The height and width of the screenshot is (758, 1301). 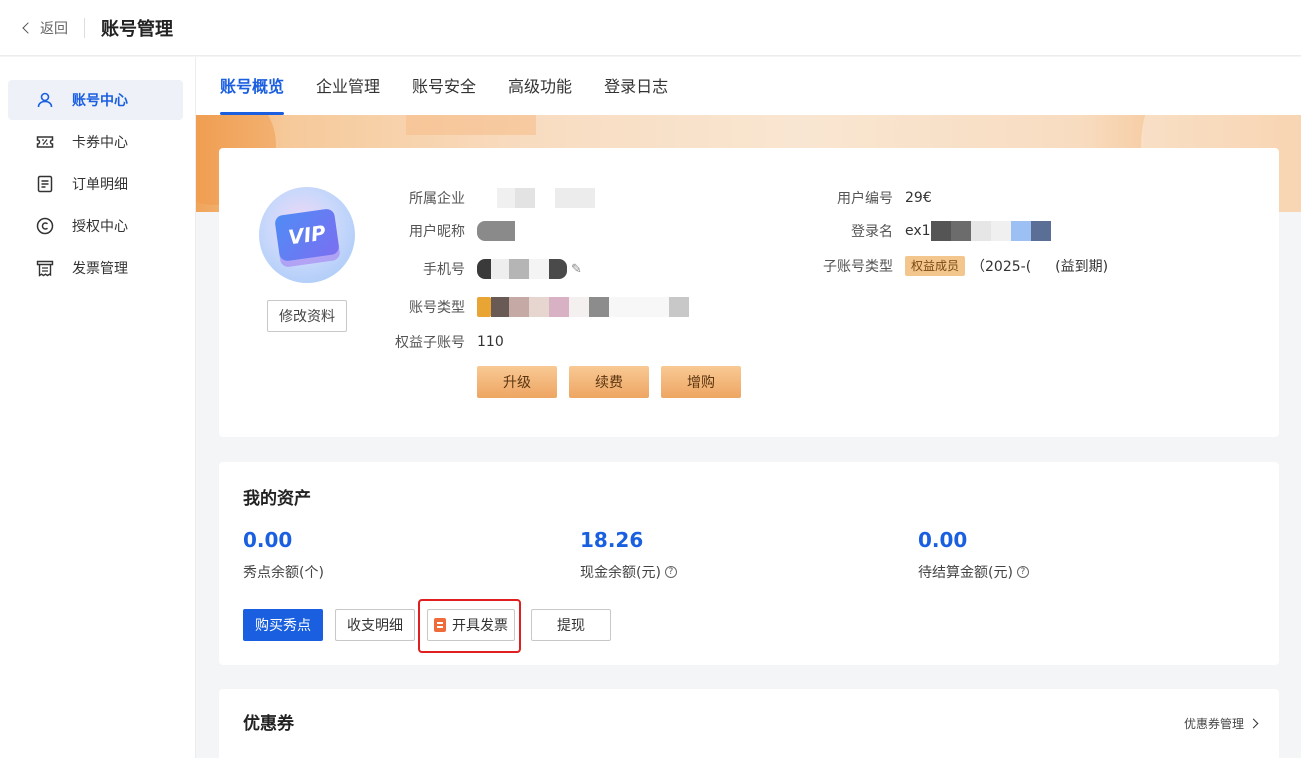 I want to click on pending-settlement-value: 0.00, so click(x=943, y=540).